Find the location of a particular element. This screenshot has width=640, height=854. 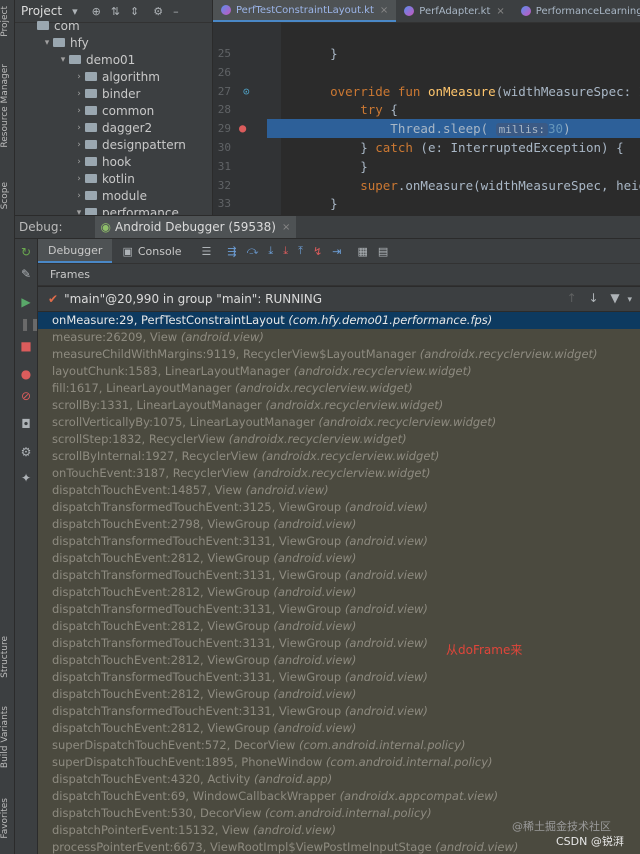

rerun-icon: ↻ is located at coordinates (26, 252).